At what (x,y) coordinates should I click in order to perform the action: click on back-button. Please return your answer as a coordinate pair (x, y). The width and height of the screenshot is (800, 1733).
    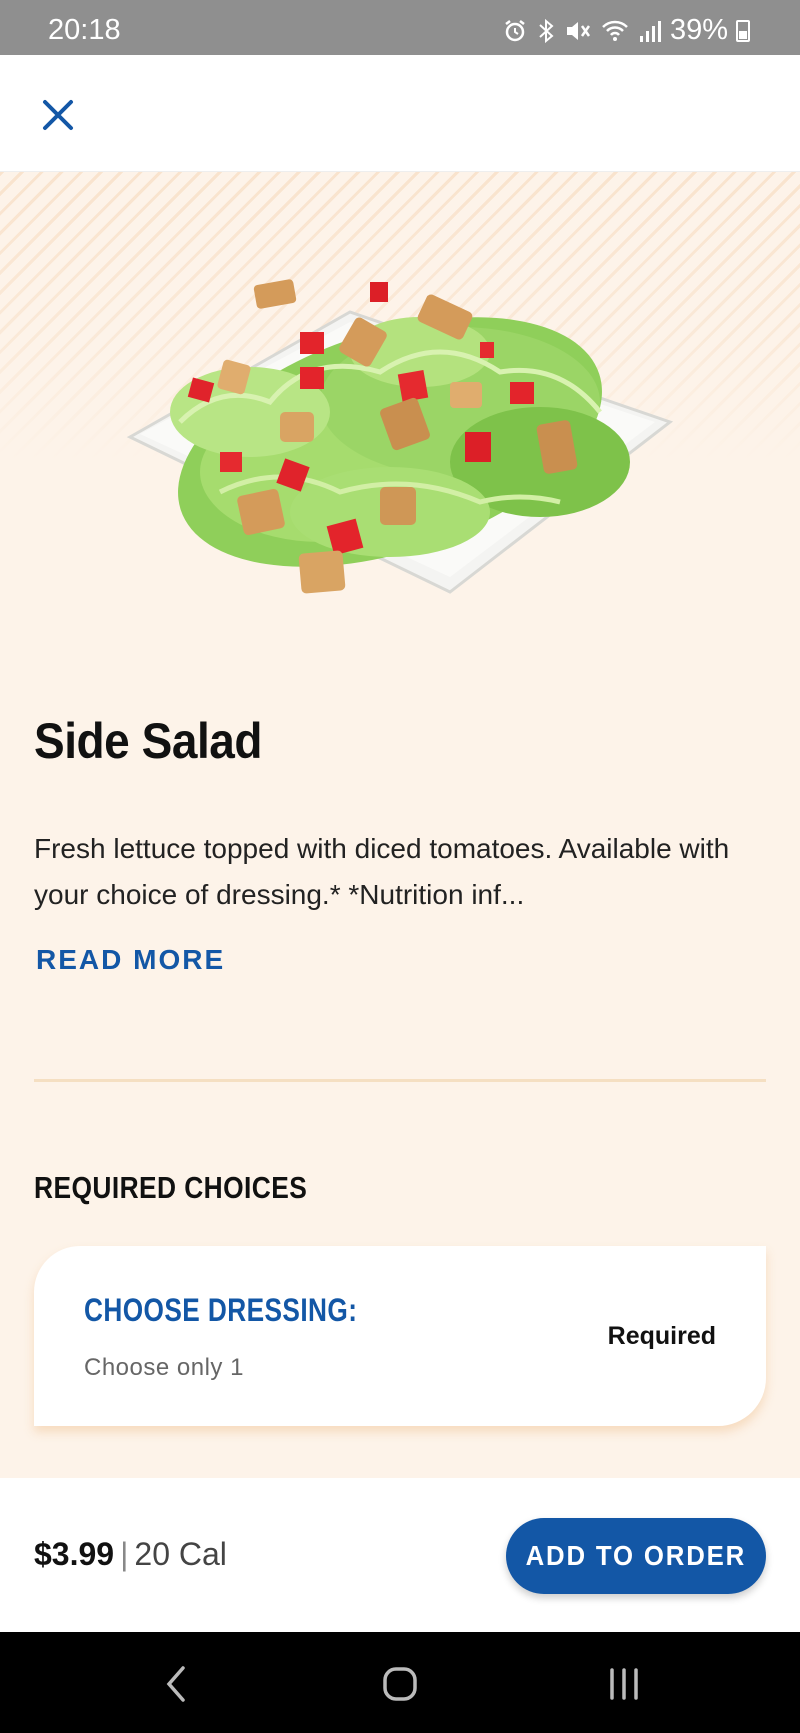
    Looking at the image, I should click on (176, 1684).